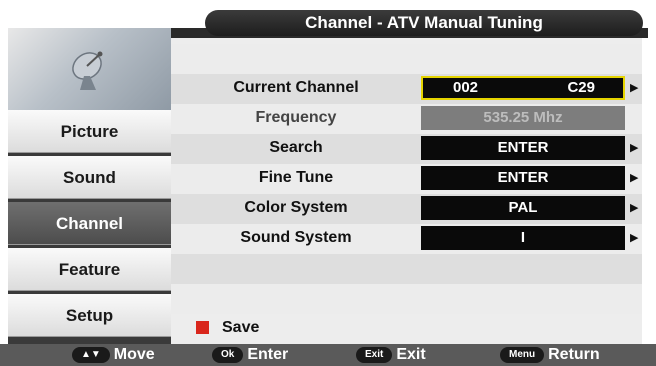 The image size is (656, 366). What do you see at coordinates (89, 315) in the screenshot?
I see `sidebar-item-setup: Setup` at bounding box center [89, 315].